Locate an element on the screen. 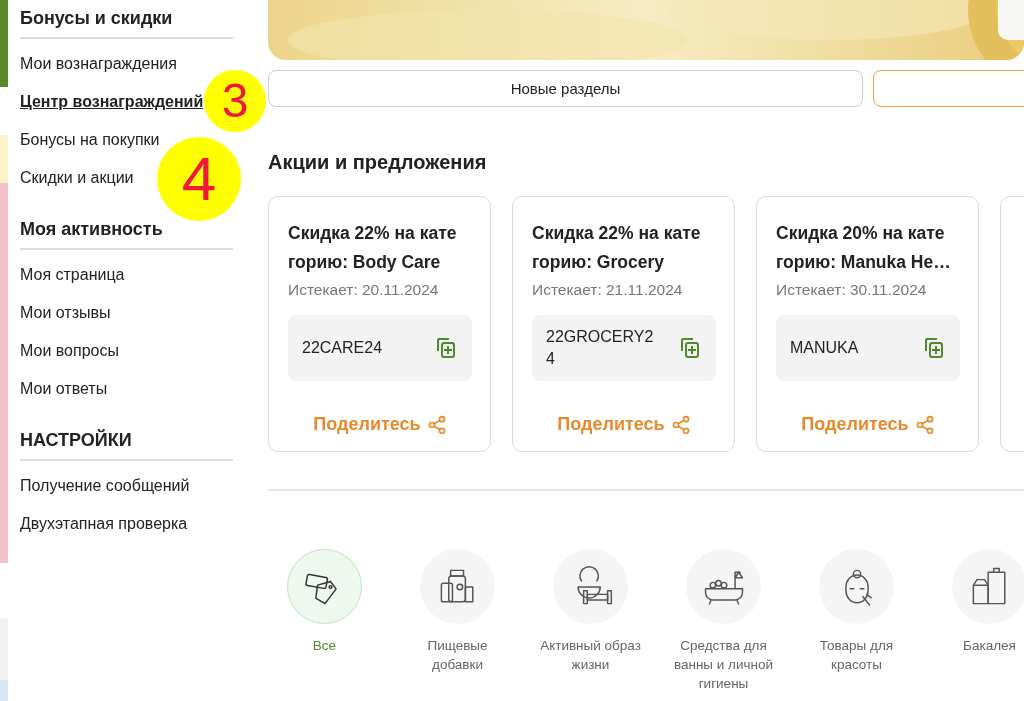 This screenshot has height=701, width=1024. promo-code: 22GROCERY24 is located at coordinates (600, 348).